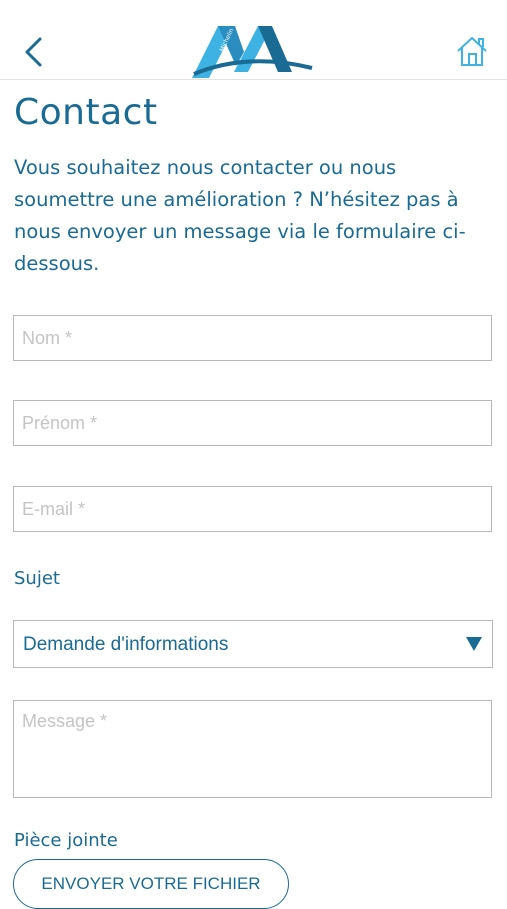 The width and height of the screenshot is (507, 909). I want to click on triangle-down-icon, so click(474, 644).